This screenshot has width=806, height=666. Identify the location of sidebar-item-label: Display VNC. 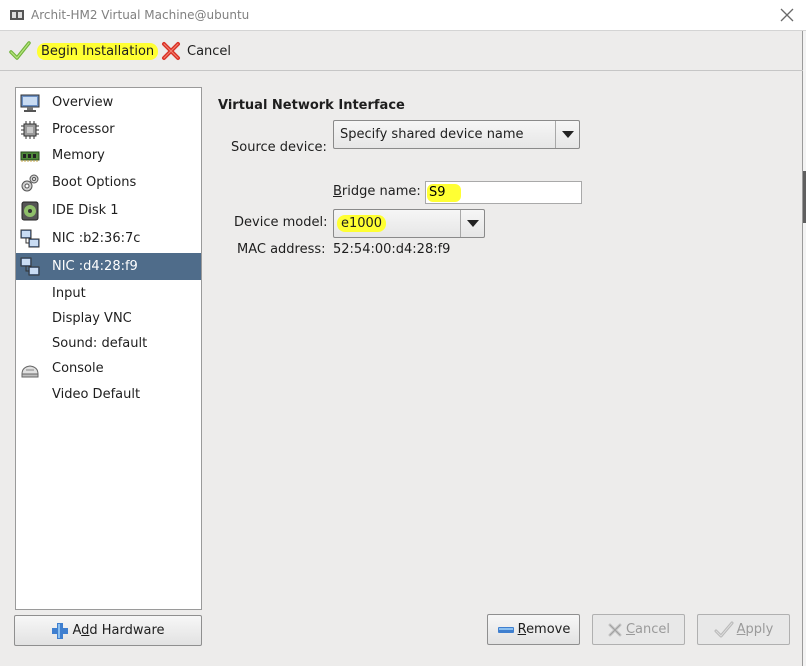
(92, 318).